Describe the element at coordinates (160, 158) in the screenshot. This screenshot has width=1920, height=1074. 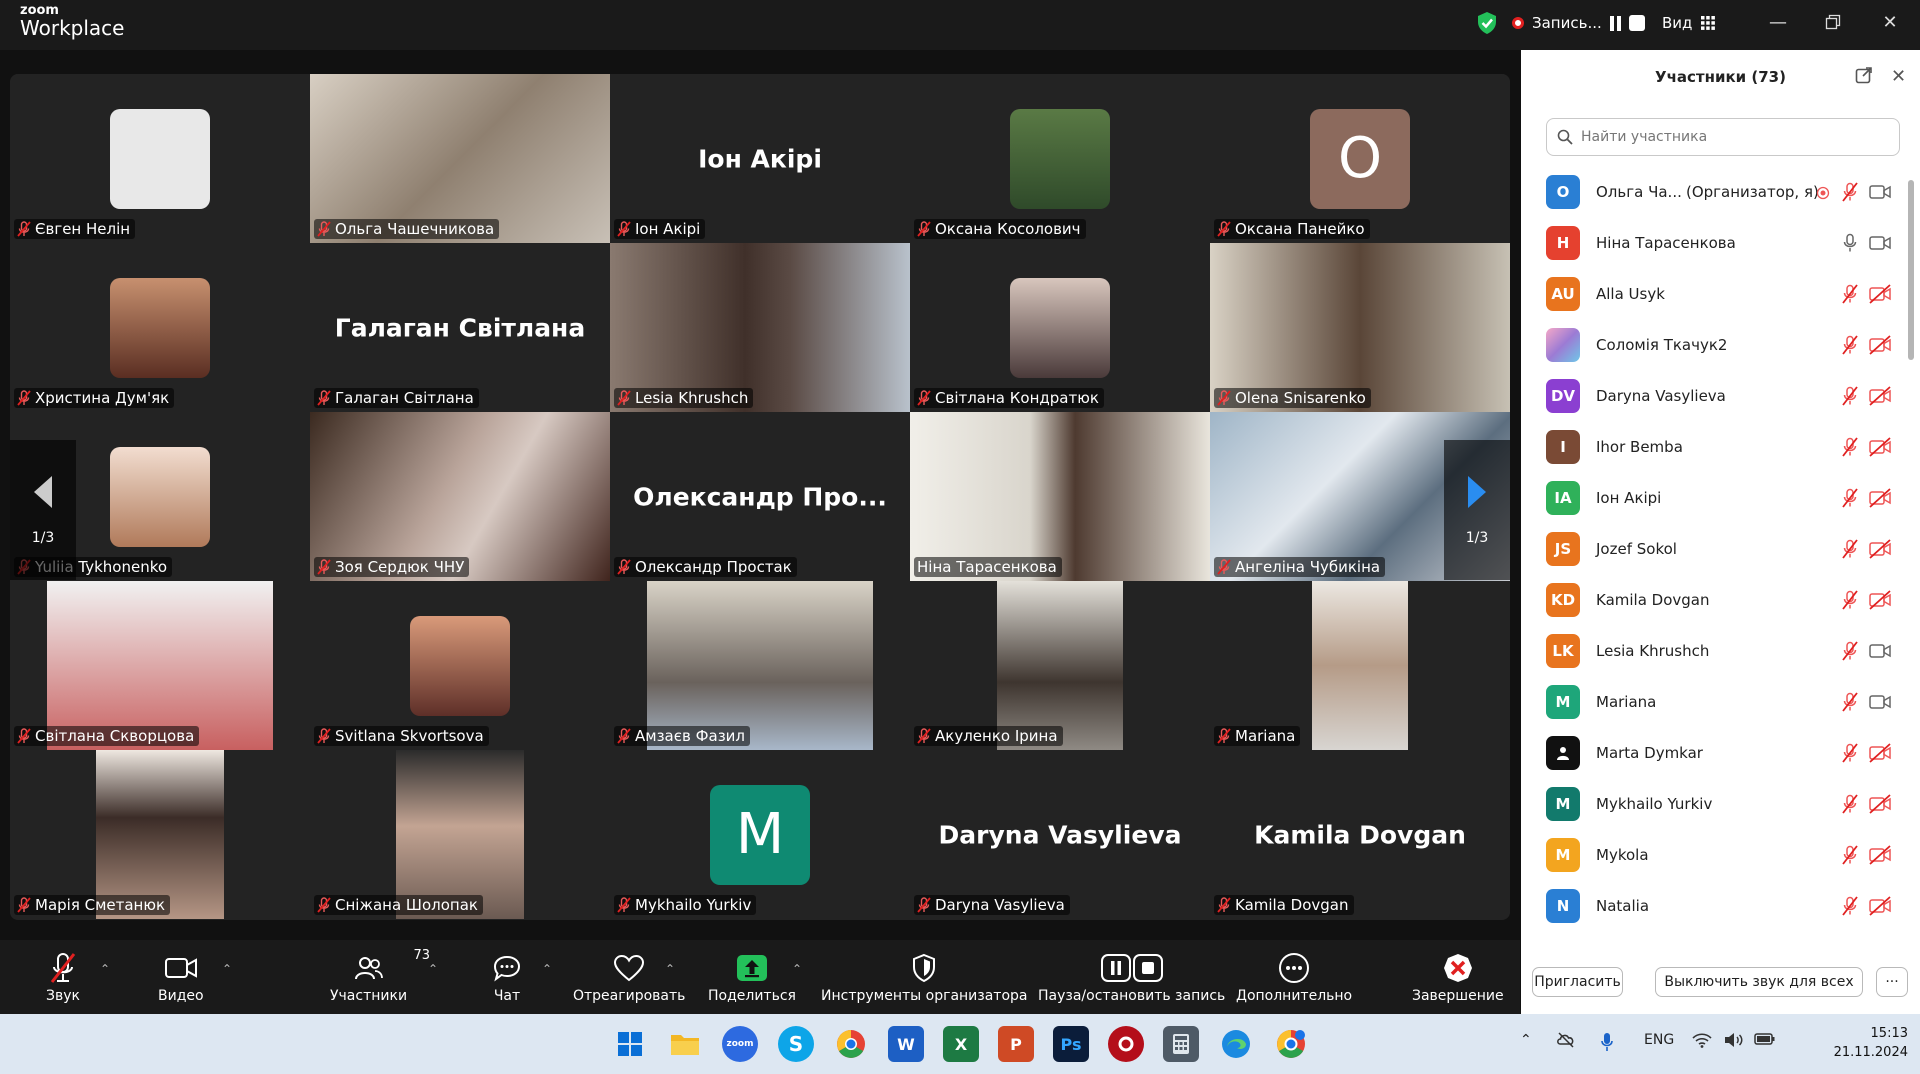
I see `video-tile: Євген Нелін` at that location.